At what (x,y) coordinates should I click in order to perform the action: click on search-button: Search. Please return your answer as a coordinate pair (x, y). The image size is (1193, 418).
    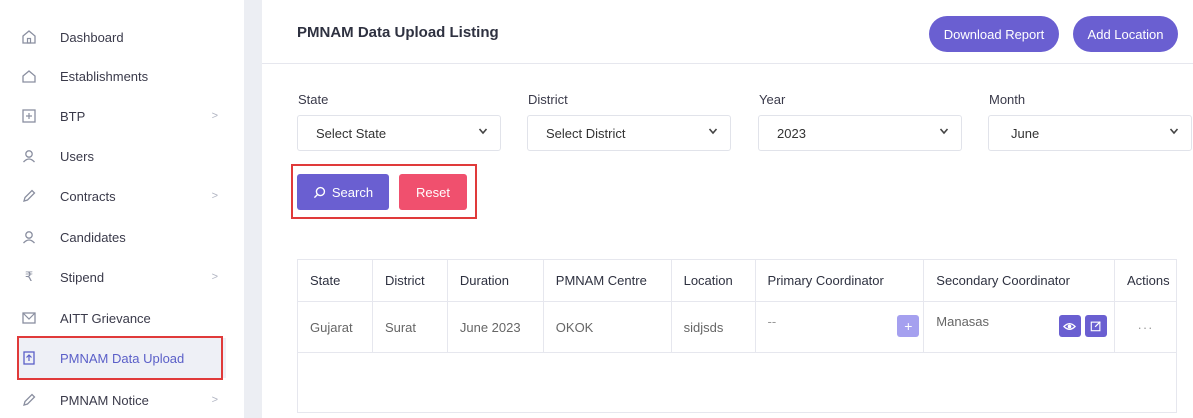
    Looking at the image, I should click on (343, 192).